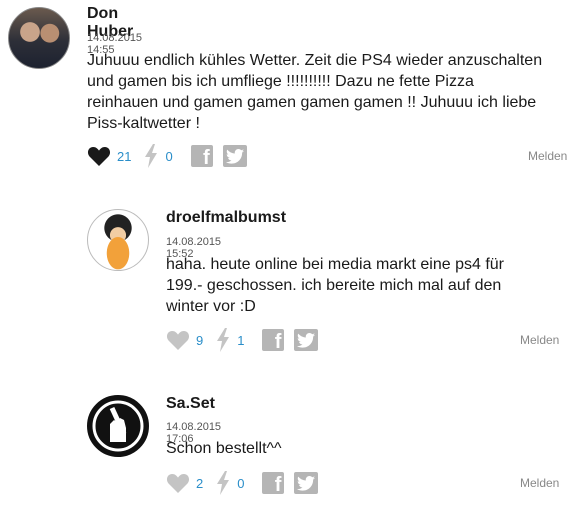 This screenshot has height=516, width=582. What do you see at coordinates (200, 340) in the screenshot?
I see `like-count: 9` at bounding box center [200, 340].